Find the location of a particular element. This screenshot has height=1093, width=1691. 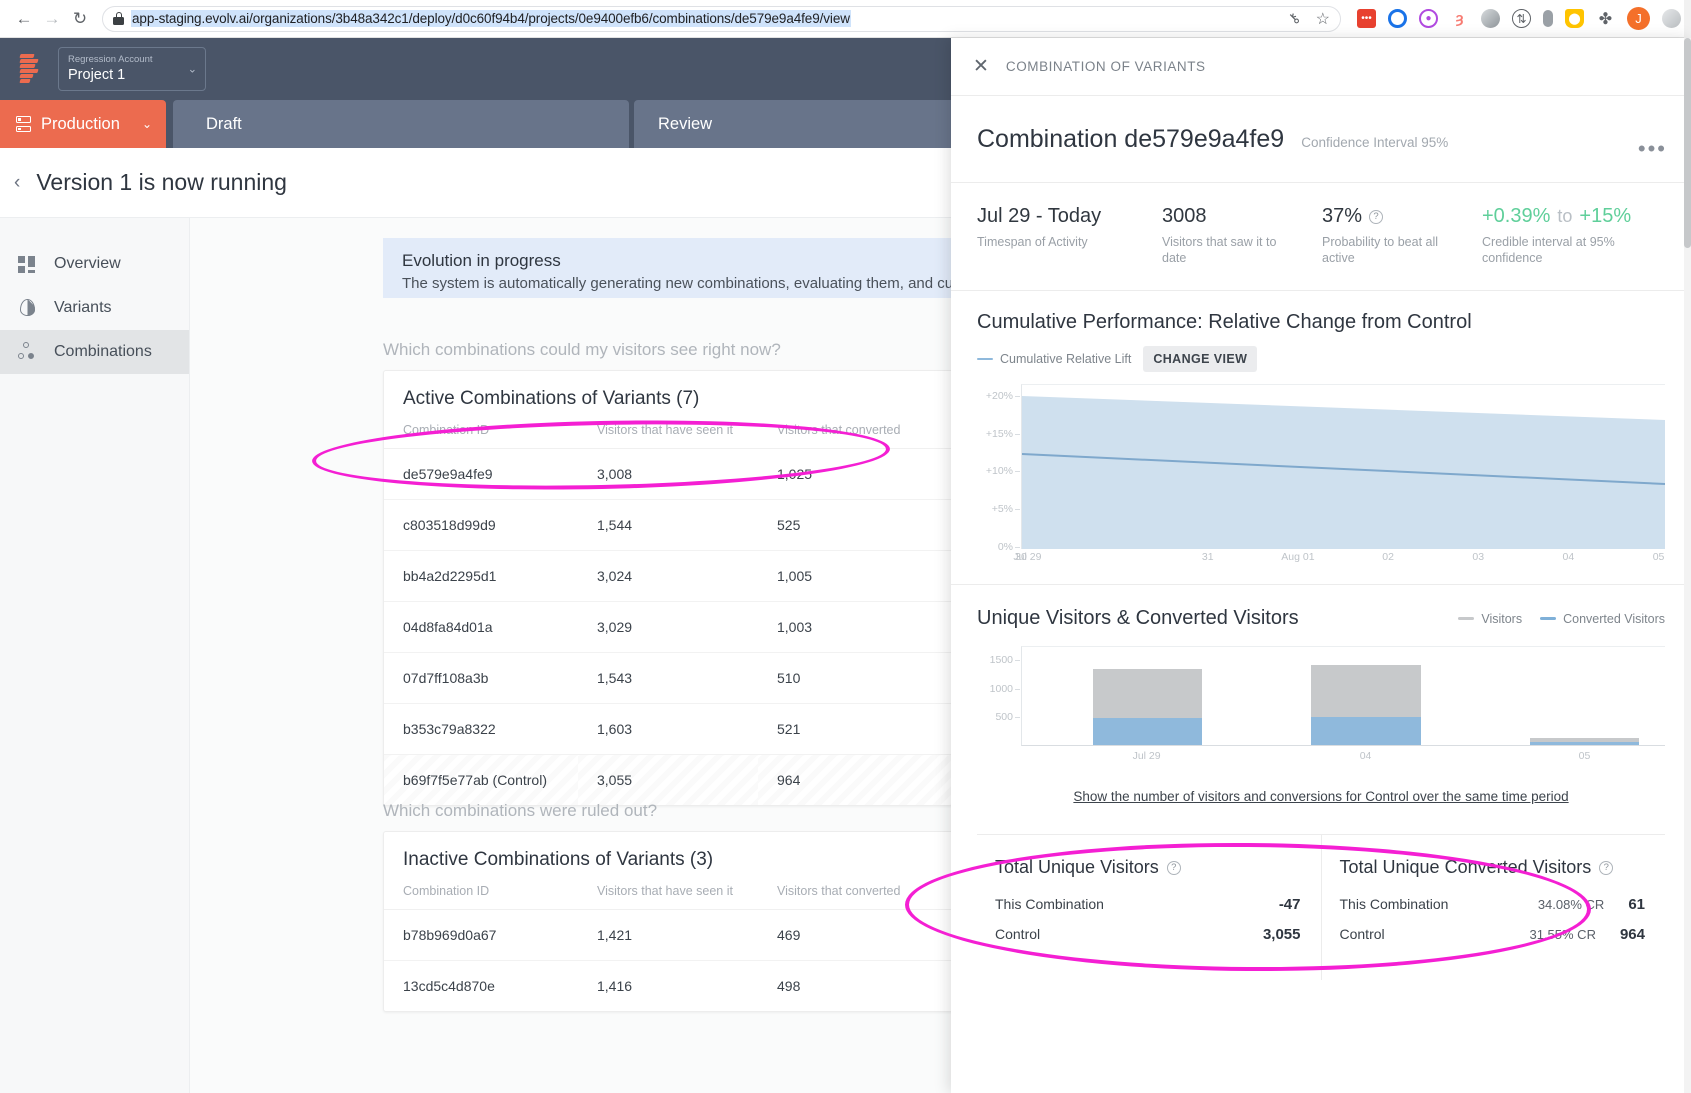

cell-id: b69f7f5e77ab (Control) is located at coordinates (481, 779).